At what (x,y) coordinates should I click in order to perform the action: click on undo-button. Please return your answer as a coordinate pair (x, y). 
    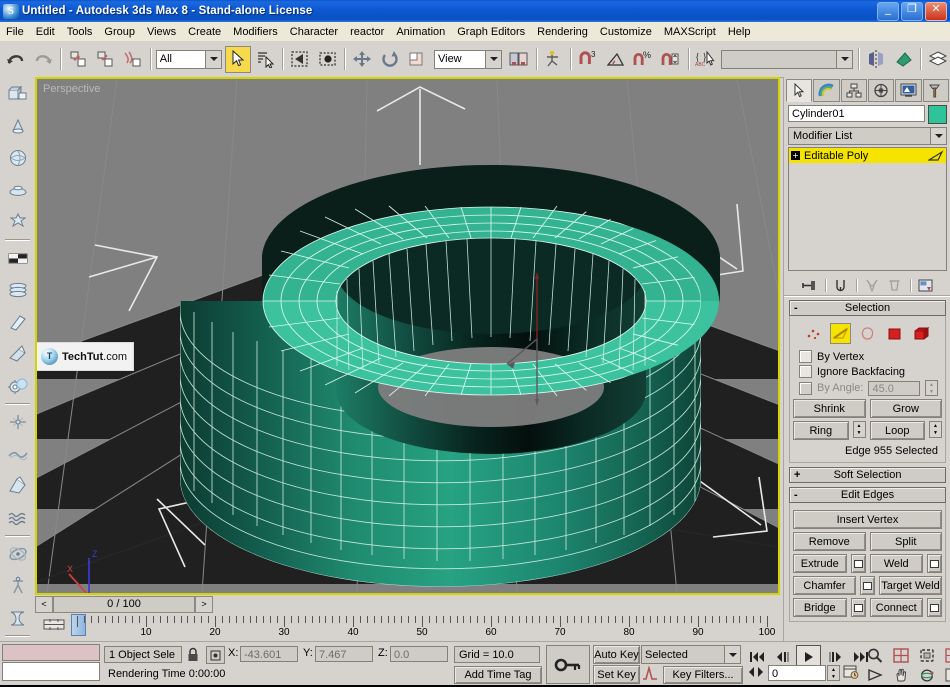
    Looking at the image, I should click on (16, 59).